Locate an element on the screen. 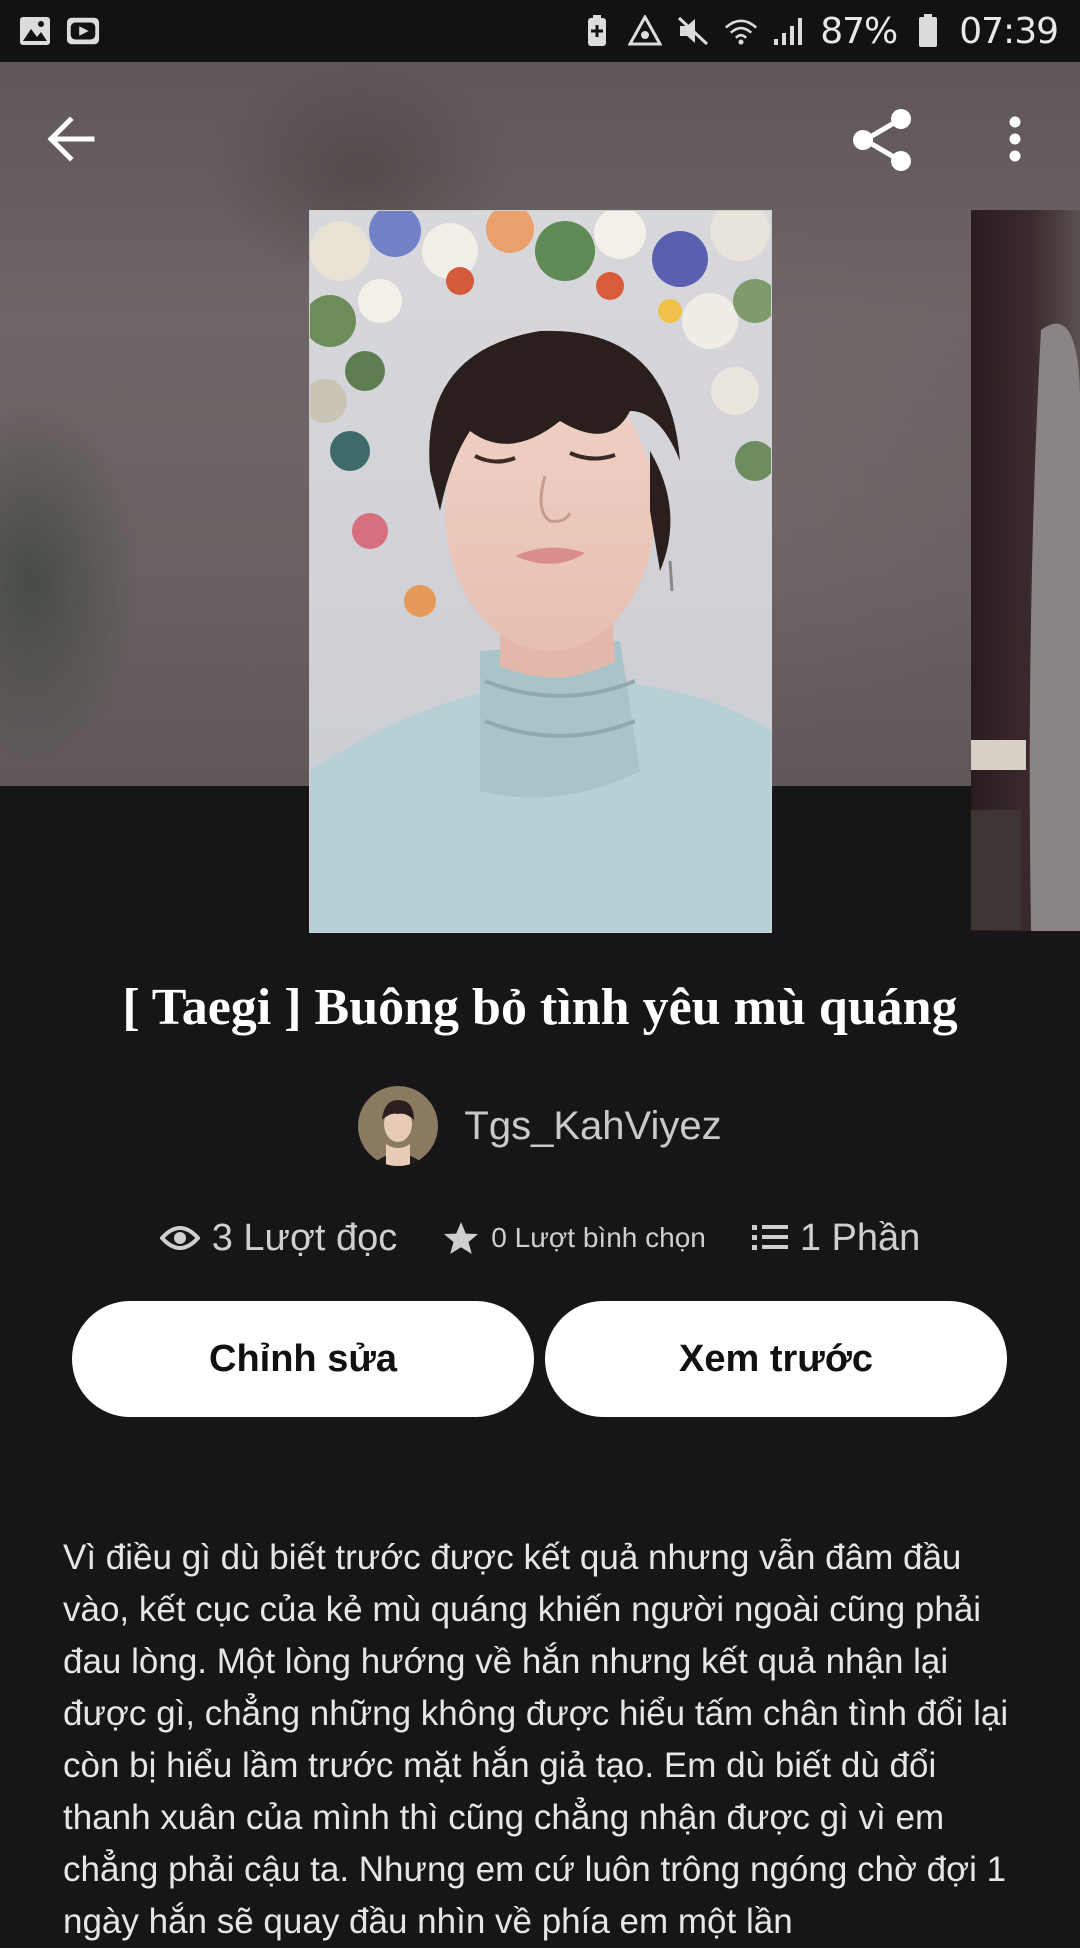  battery-percentage: 87% is located at coordinates (859, 31).